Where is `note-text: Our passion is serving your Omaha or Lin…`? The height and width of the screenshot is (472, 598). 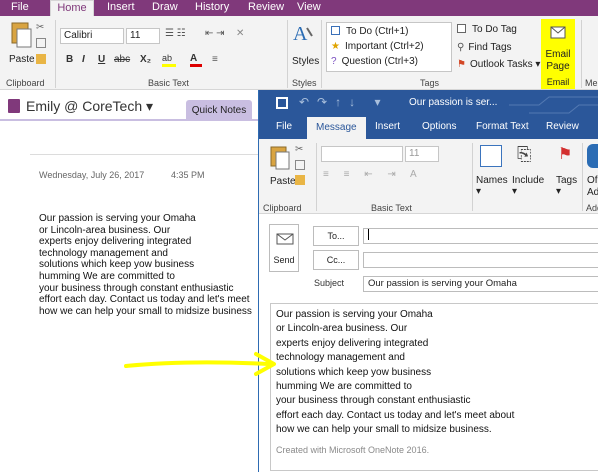 note-text: Our passion is serving your Omaha or Lin… is located at coordinates (159, 265).